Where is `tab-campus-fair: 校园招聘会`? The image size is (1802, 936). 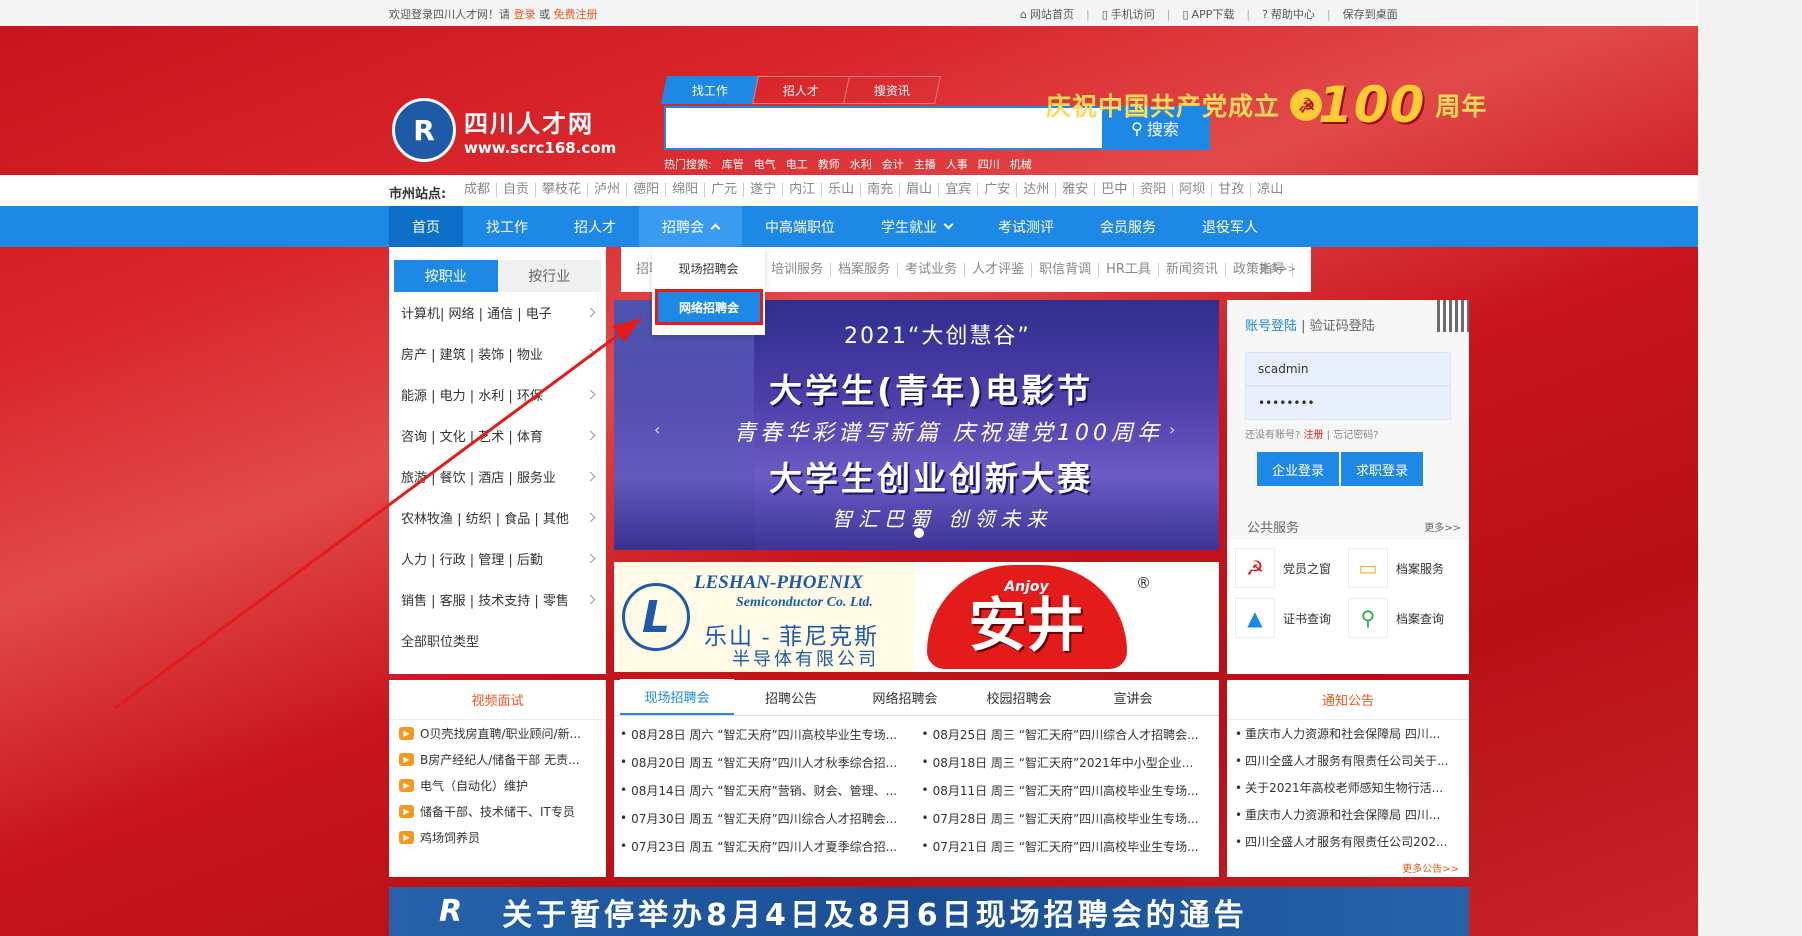
tab-campus-fair: 校园招聘会 is located at coordinates (1019, 697).